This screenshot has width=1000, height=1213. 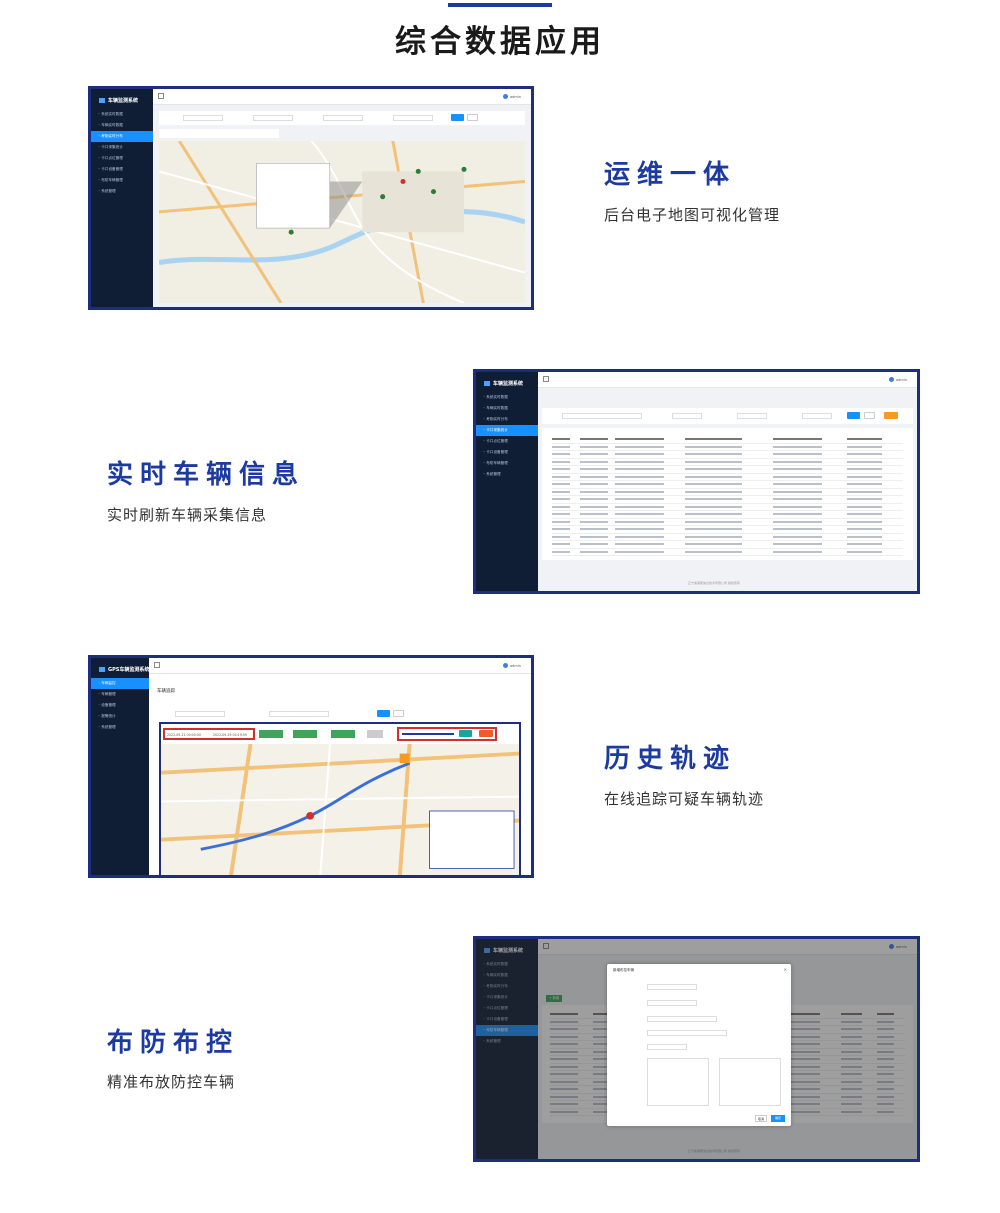 What do you see at coordinates (785, 969) in the screenshot?
I see `close-icon: ×` at bounding box center [785, 969].